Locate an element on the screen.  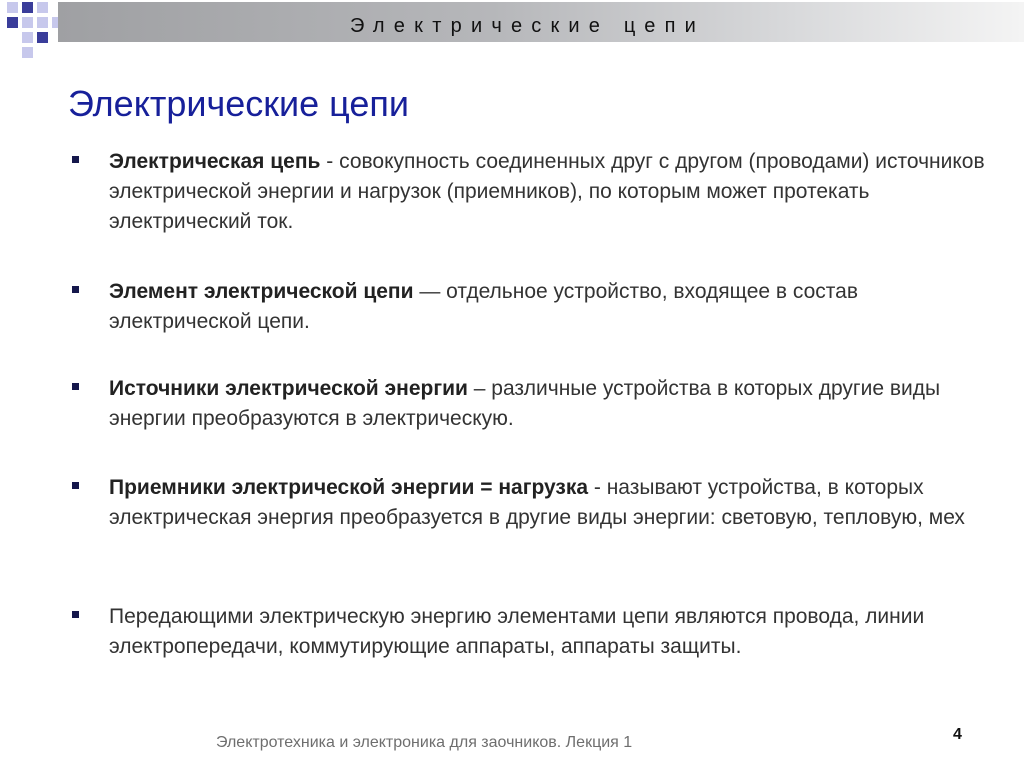
bullet-term: Источники электрической энергии is located at coordinates (288, 388).